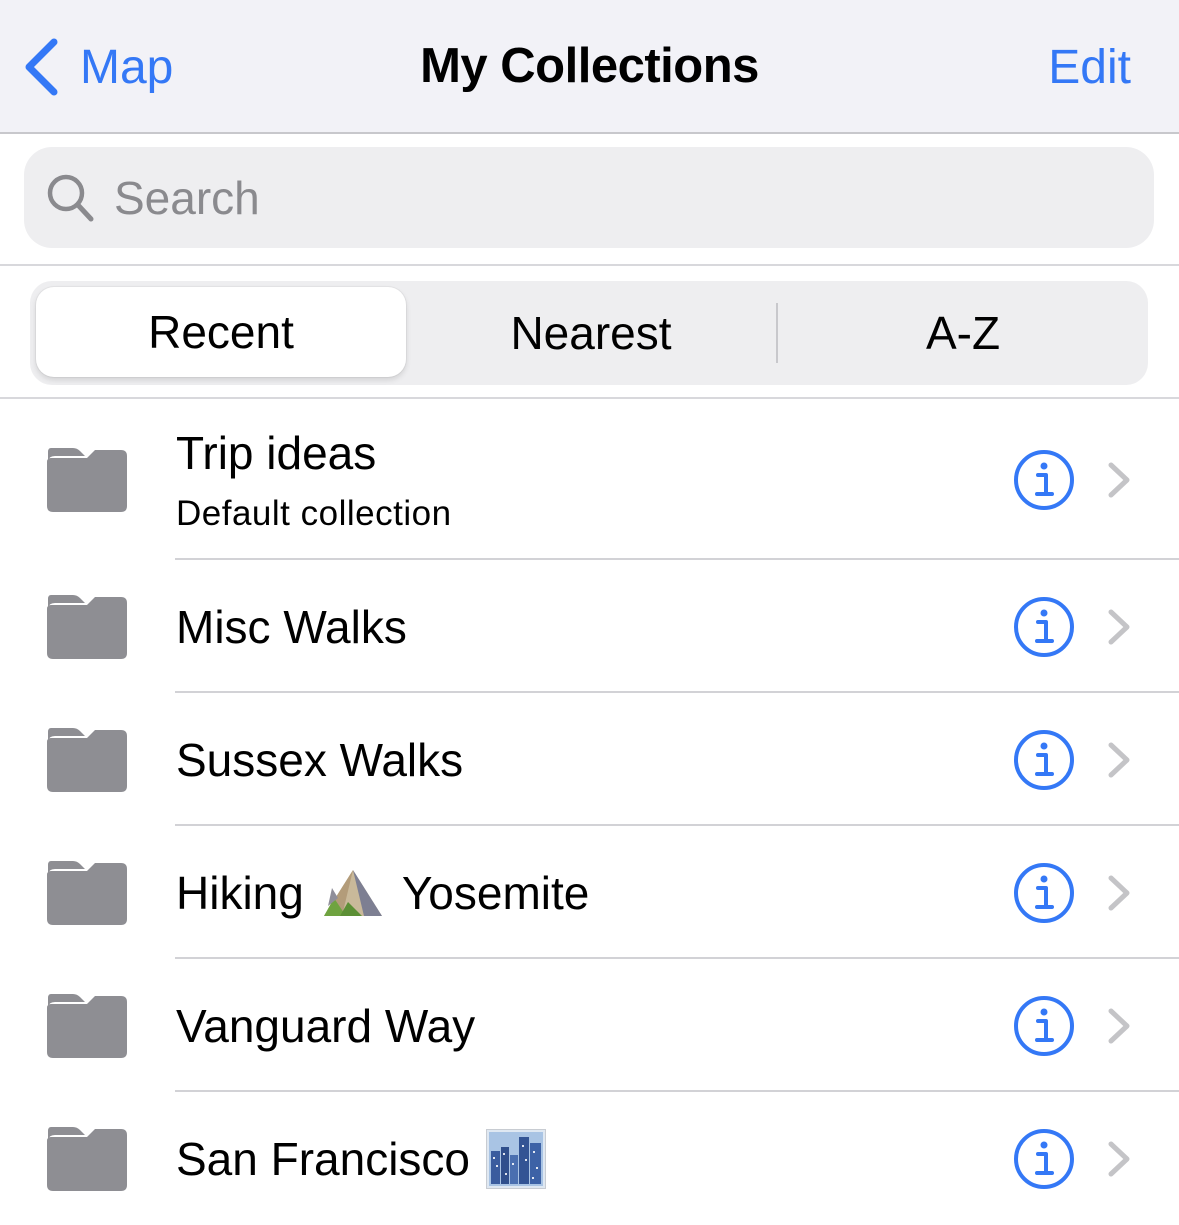 This screenshot has width=1179, height=1225. Describe the element at coordinates (589, 479) in the screenshot. I see `list-item: Trip ideas Default collection` at that location.